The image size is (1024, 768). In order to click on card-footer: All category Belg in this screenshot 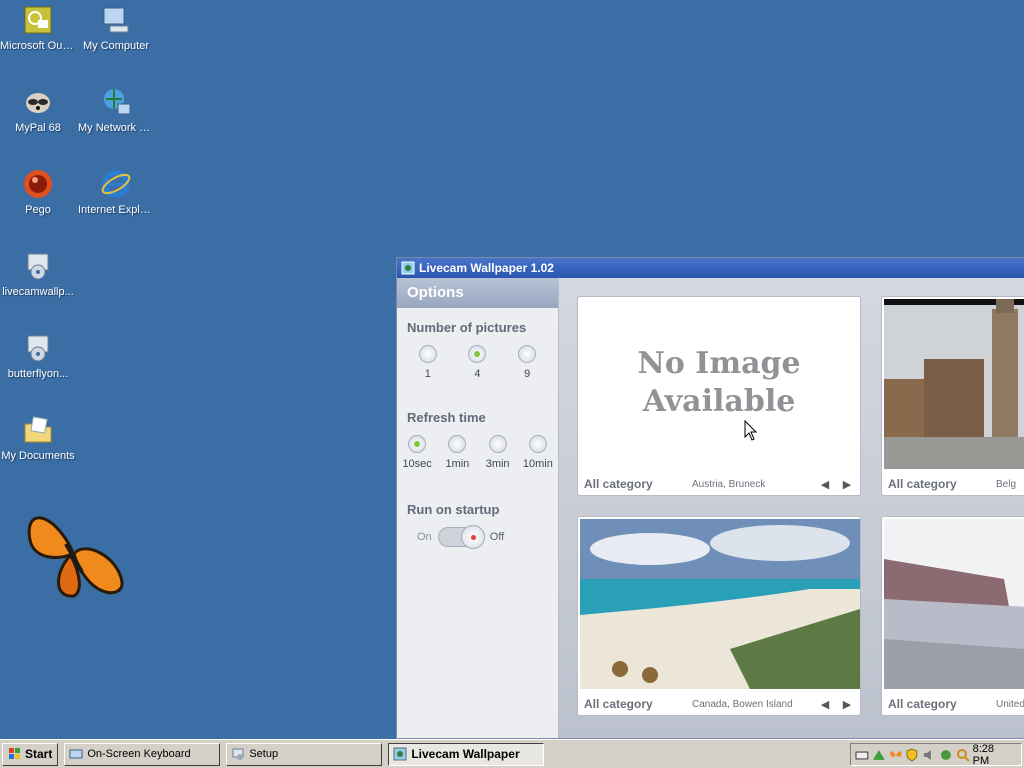, I will do `click(953, 484)`.